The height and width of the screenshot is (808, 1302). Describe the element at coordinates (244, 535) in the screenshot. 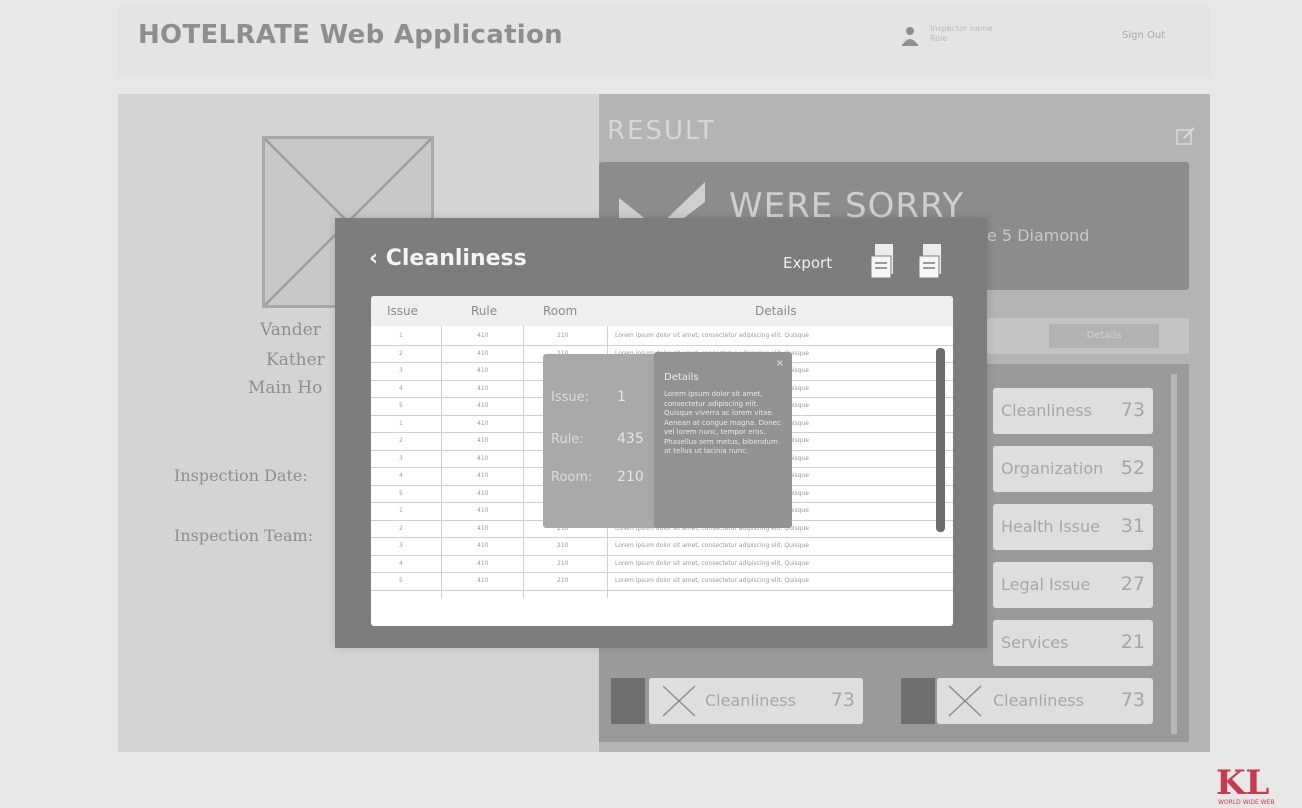

I see `inspection-team-label: Inspection Team:` at that location.